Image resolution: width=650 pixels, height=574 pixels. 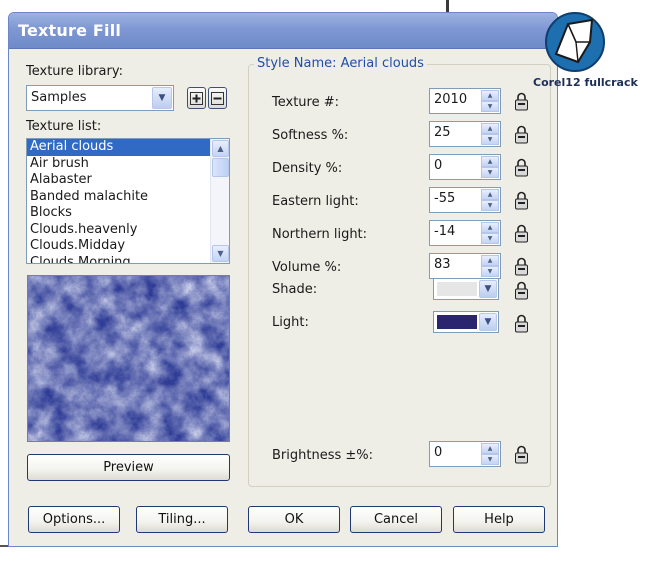 What do you see at coordinates (128, 197) in the screenshot?
I see `list-item: Banded malachite` at bounding box center [128, 197].